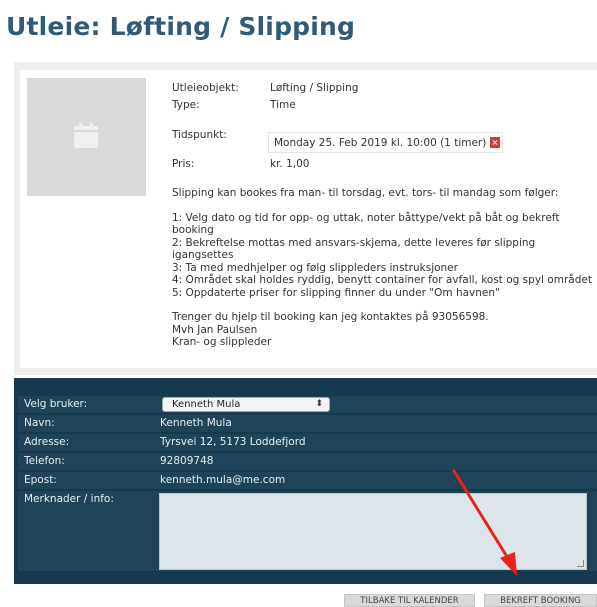  Describe the element at coordinates (181, 26) in the screenshot. I see `page-title: Utleie: Løfting / Slipping` at that location.